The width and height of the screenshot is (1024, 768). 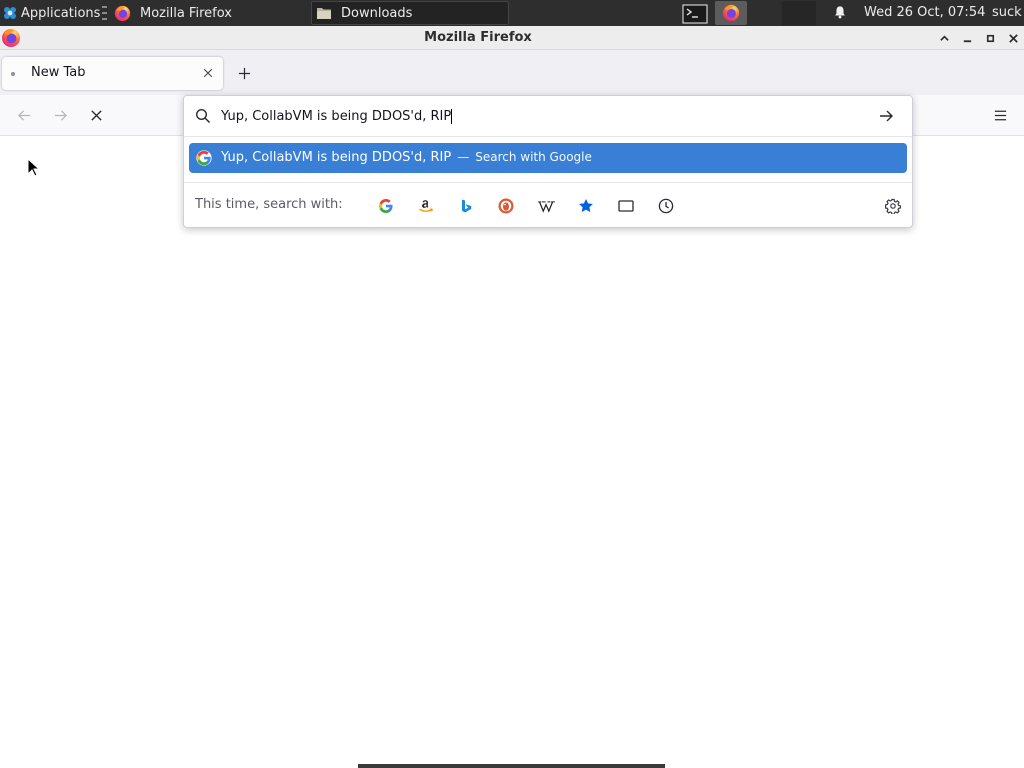 What do you see at coordinates (244, 73) in the screenshot?
I see `plus-icon` at bounding box center [244, 73].